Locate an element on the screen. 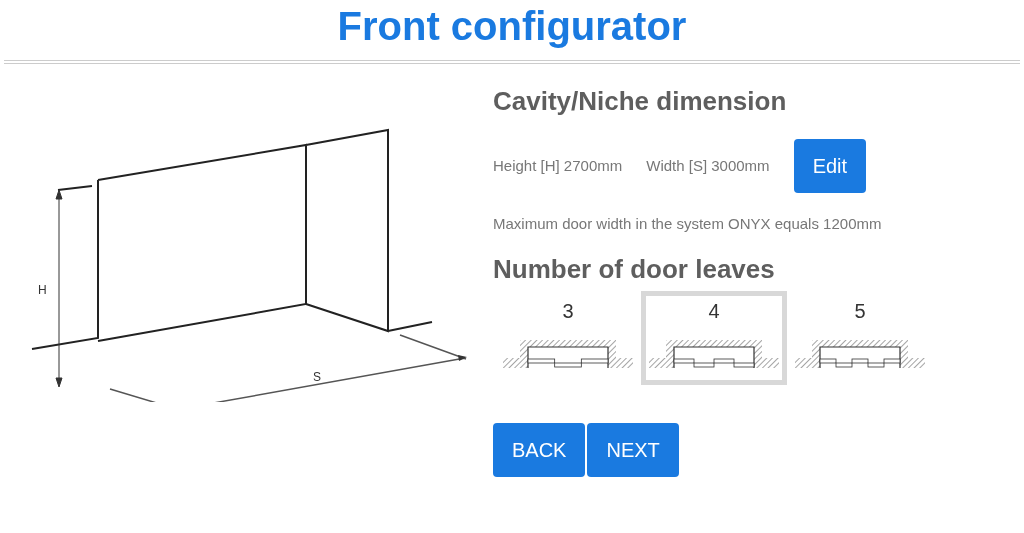 The height and width of the screenshot is (533, 1024). page-title: Front configurator is located at coordinates (512, 26).